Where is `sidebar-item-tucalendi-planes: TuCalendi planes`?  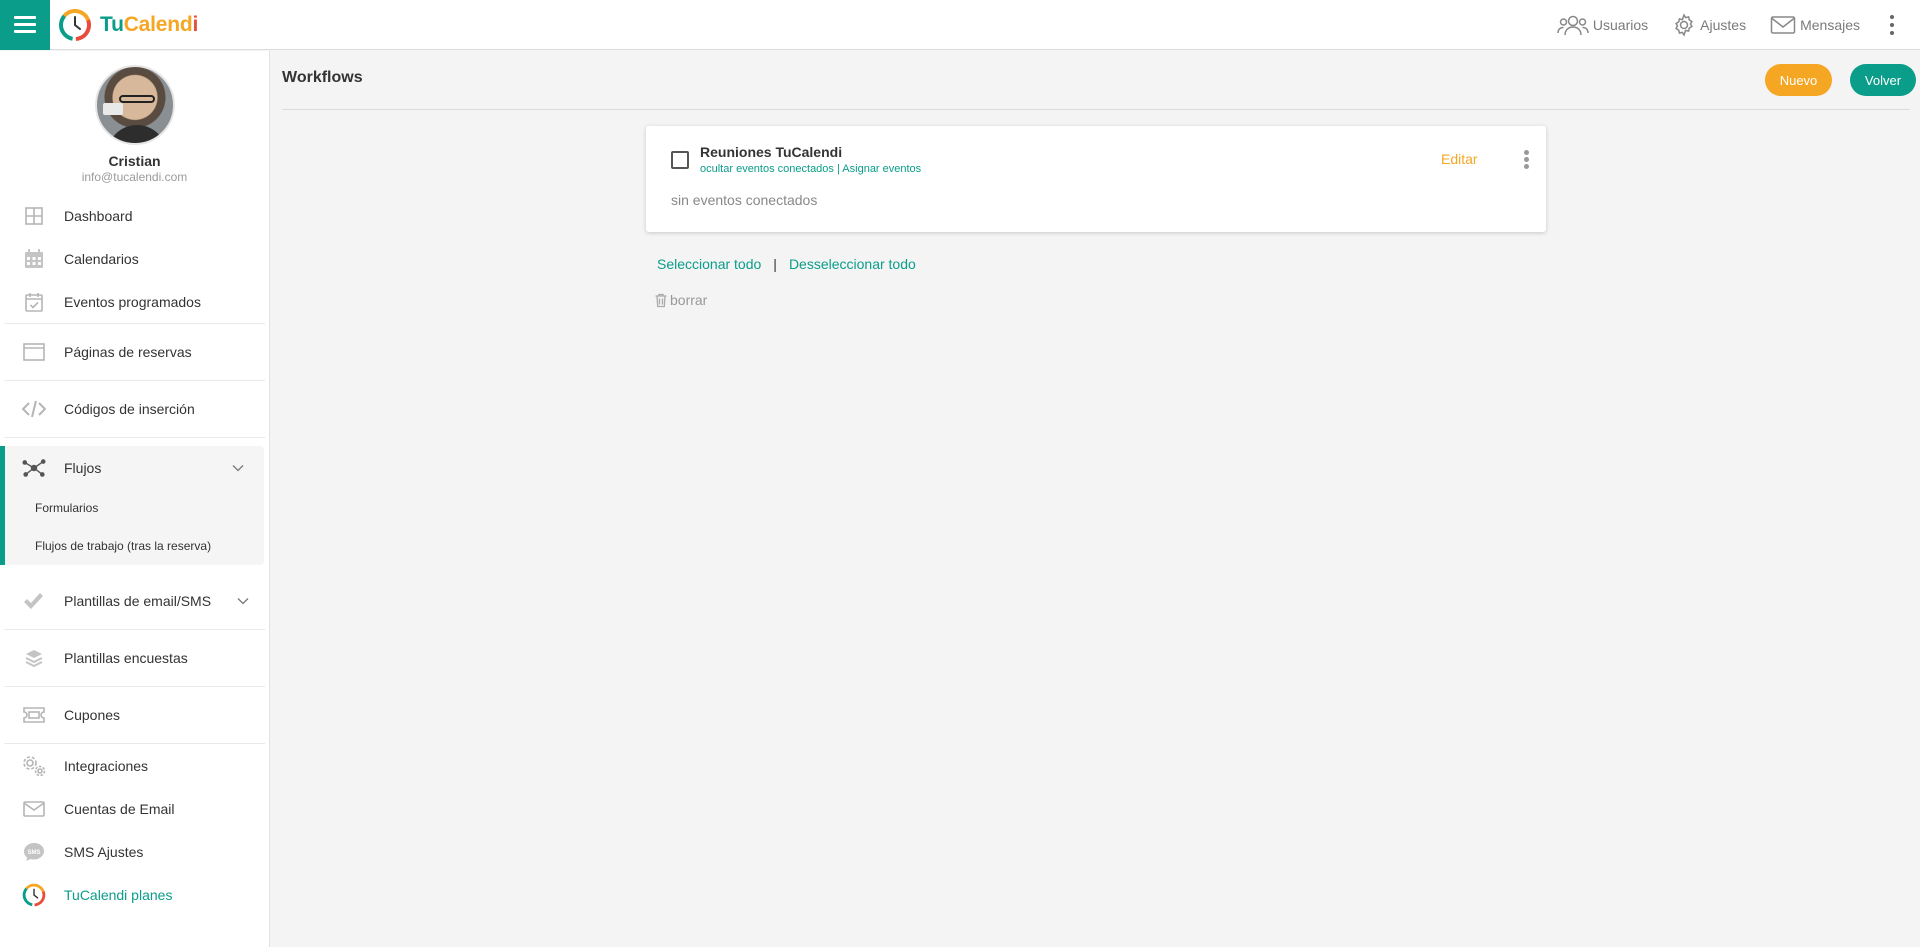
sidebar-item-tucalendi-planes: TuCalendi planes is located at coordinates (134, 894).